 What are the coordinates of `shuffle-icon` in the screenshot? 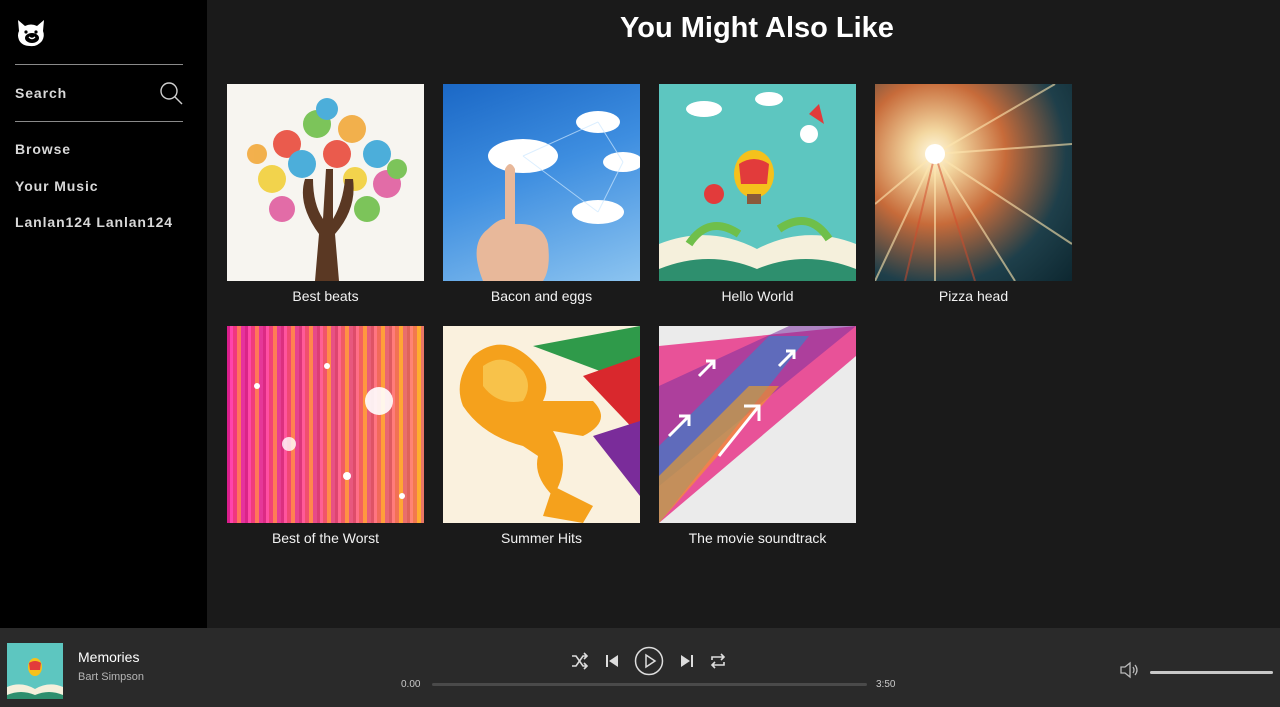 It's located at (580, 661).